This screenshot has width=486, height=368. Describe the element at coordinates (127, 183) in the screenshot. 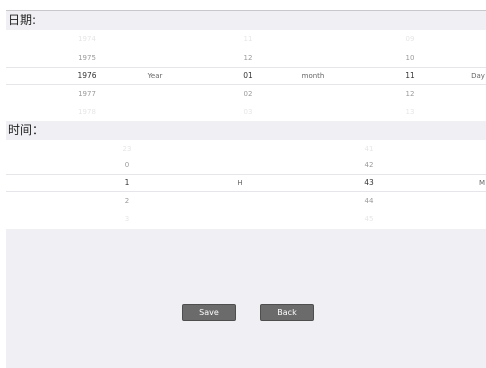

I see `selected-hour: 1` at that location.